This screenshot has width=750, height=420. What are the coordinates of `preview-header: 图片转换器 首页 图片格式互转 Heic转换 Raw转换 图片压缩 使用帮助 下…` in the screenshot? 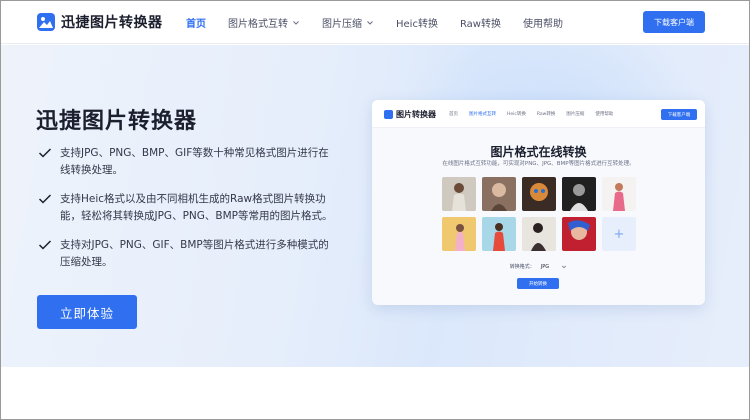 It's located at (538, 114).